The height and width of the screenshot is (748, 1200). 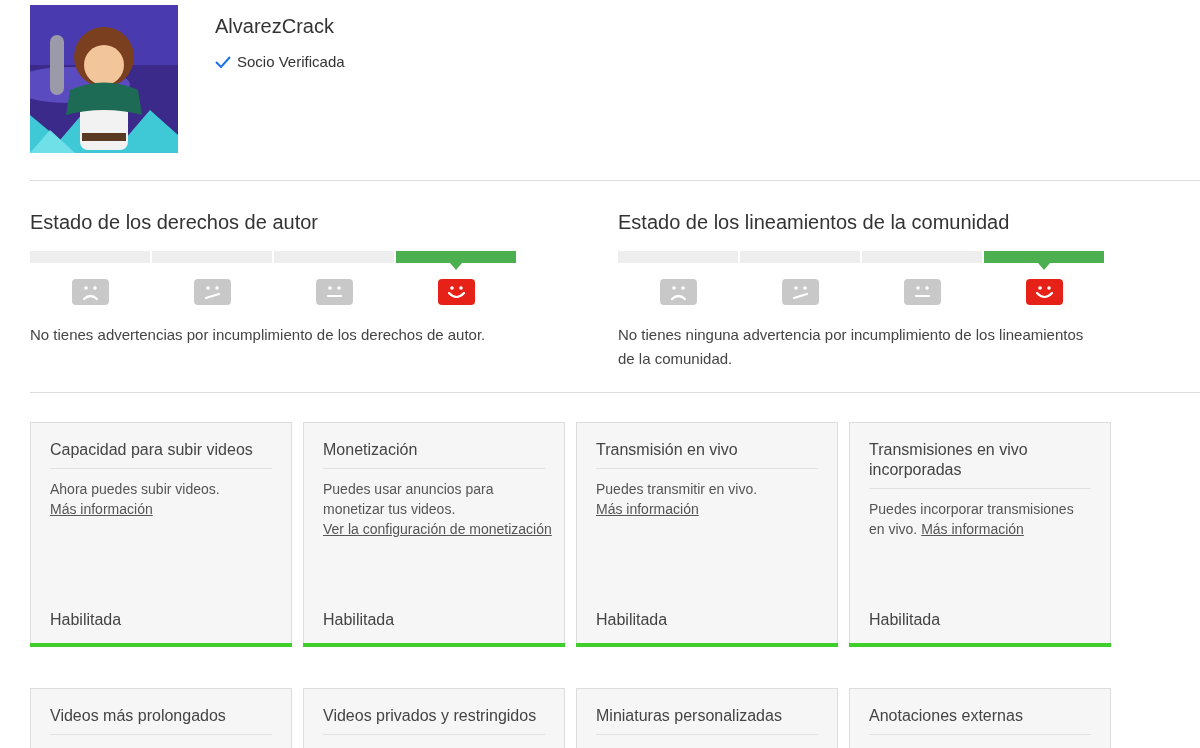 I want to click on card-title: Transmisiones en vivo incorporadas, so click(x=980, y=464).